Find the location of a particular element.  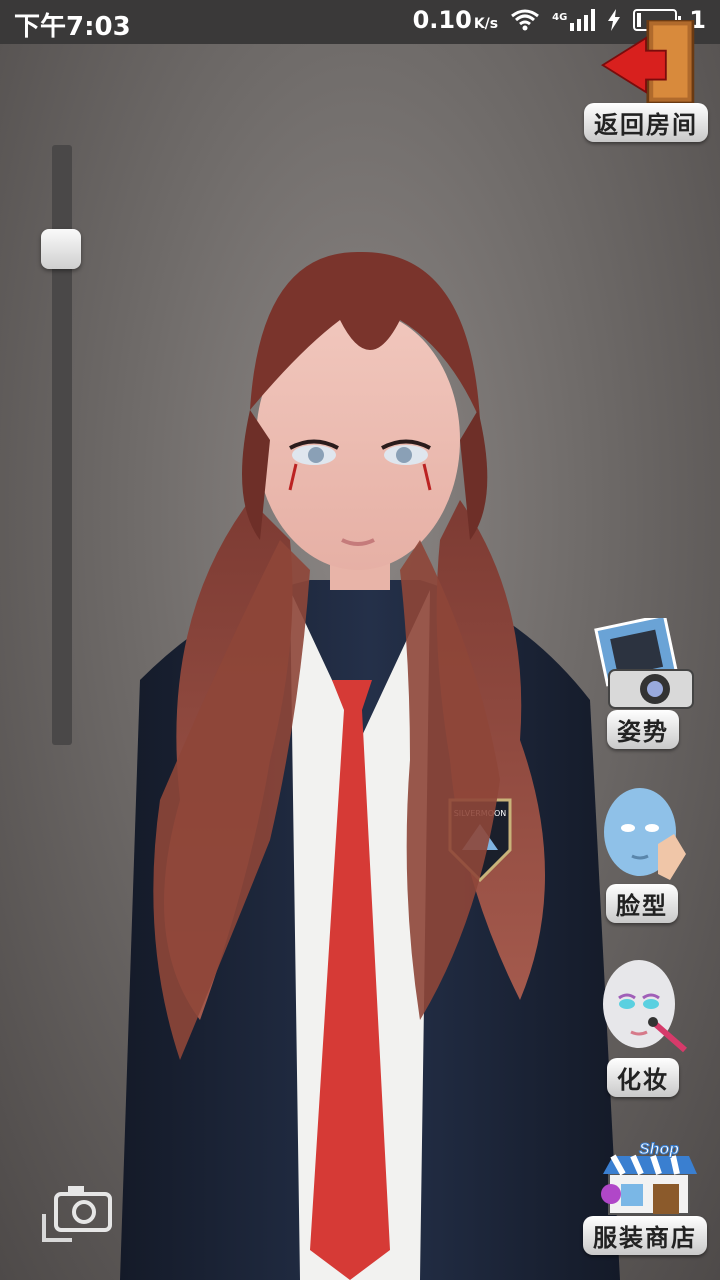

makeup-label: 化妆 is located at coordinates (643, 1077).